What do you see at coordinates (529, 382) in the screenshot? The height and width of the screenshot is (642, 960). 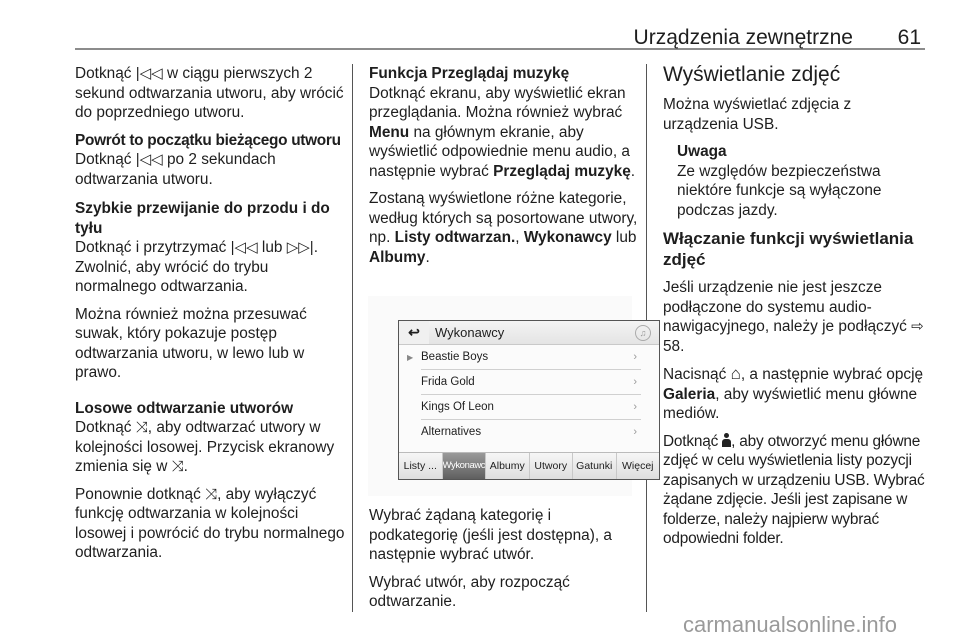 I see `list-item: Frida Gold ›` at bounding box center [529, 382].